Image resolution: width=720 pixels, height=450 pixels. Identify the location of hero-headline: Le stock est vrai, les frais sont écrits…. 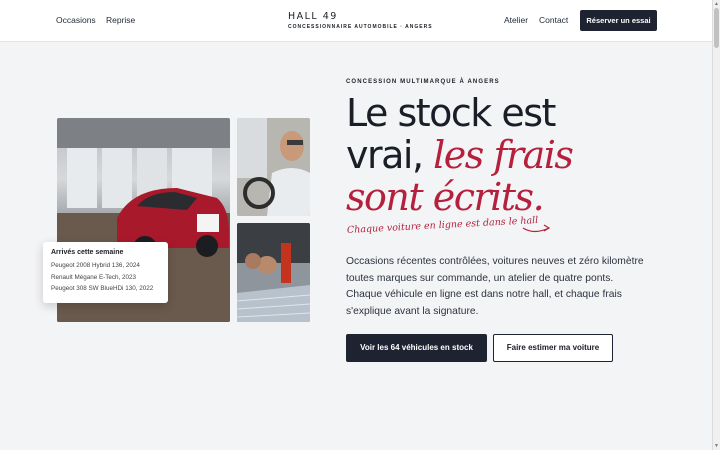
(460, 155).